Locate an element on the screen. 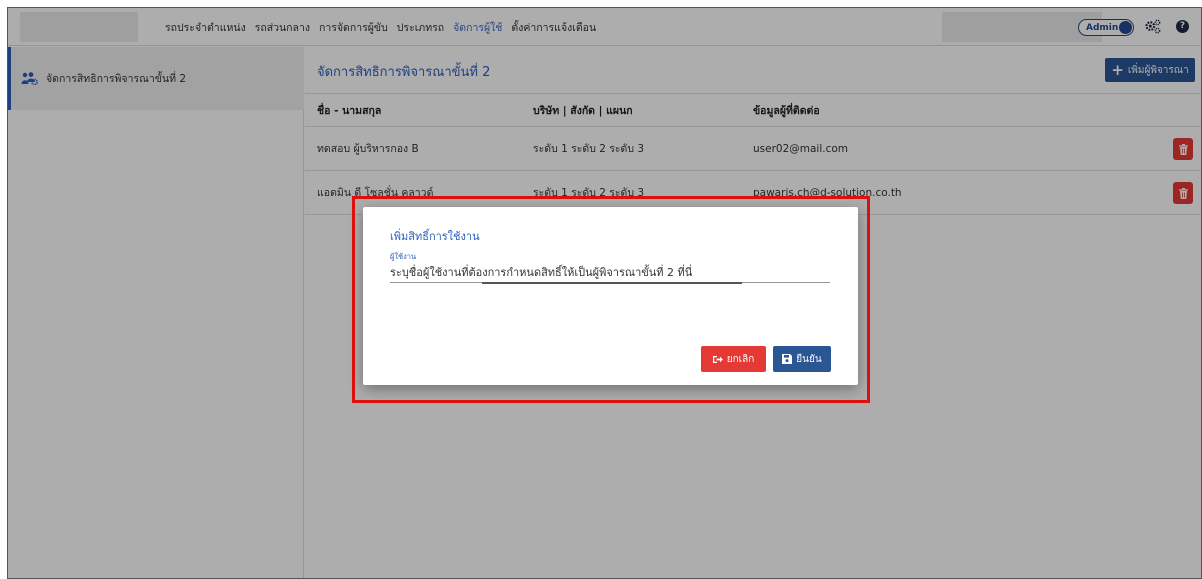 This screenshot has width=1202, height=579. save-icon is located at coordinates (787, 359).